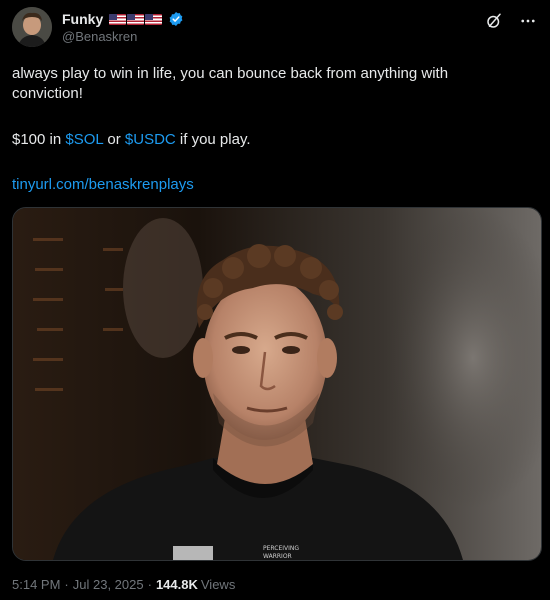  I want to click on flag-emojis, so click(136, 19).